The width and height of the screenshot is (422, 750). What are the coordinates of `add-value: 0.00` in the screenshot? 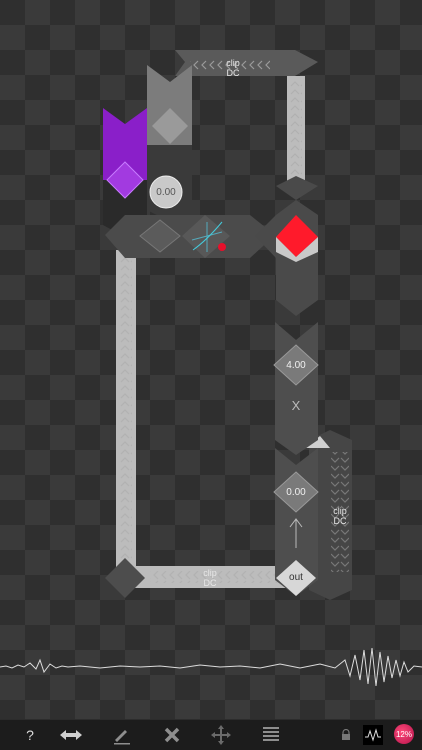 It's located at (296, 492).